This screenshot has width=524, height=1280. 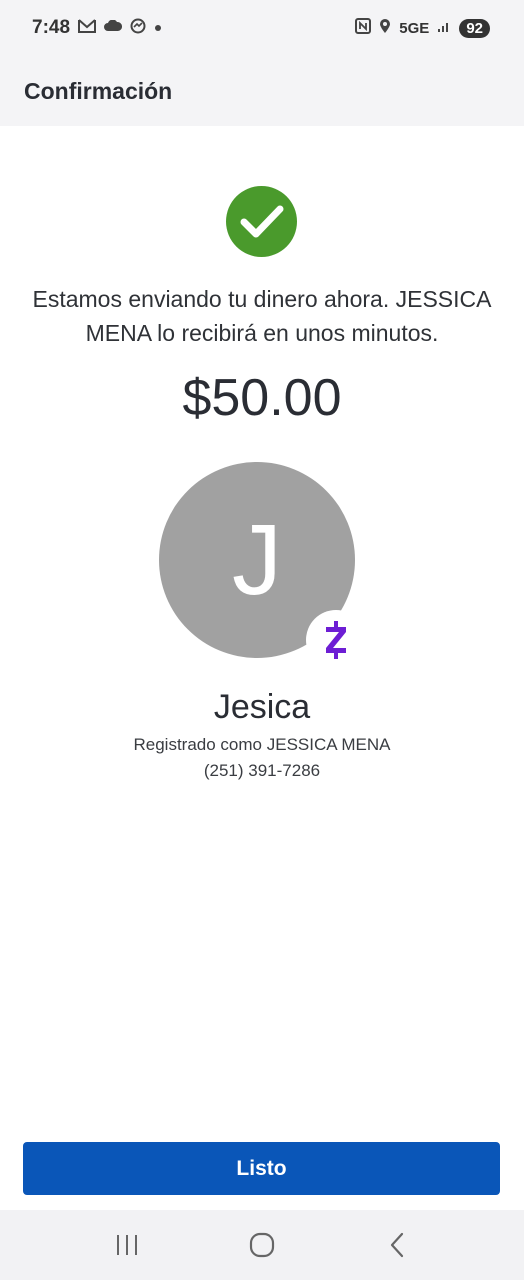 What do you see at coordinates (414, 28) in the screenshot?
I see `network-label: 5GE` at bounding box center [414, 28].